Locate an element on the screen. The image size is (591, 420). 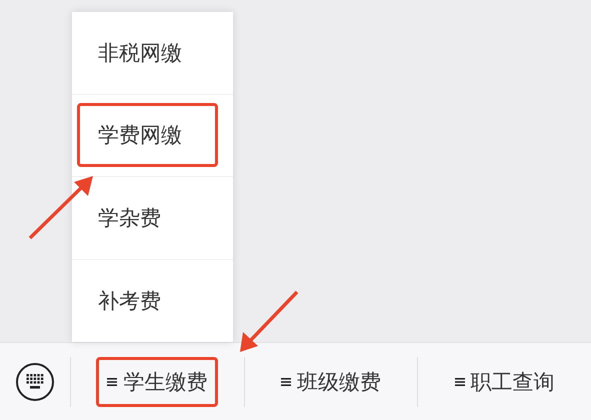
menu-item: 非税网缴 is located at coordinates (152, 53).